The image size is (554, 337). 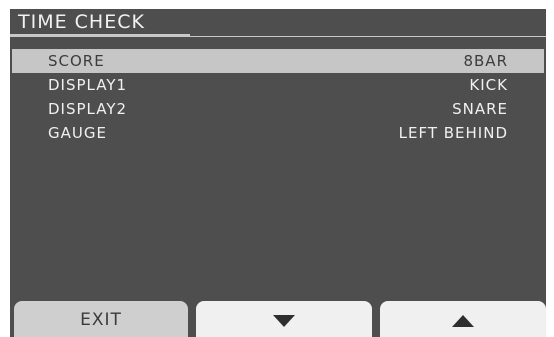 What do you see at coordinates (88, 109) in the screenshot?
I see `param-label: DISPLAY2` at bounding box center [88, 109].